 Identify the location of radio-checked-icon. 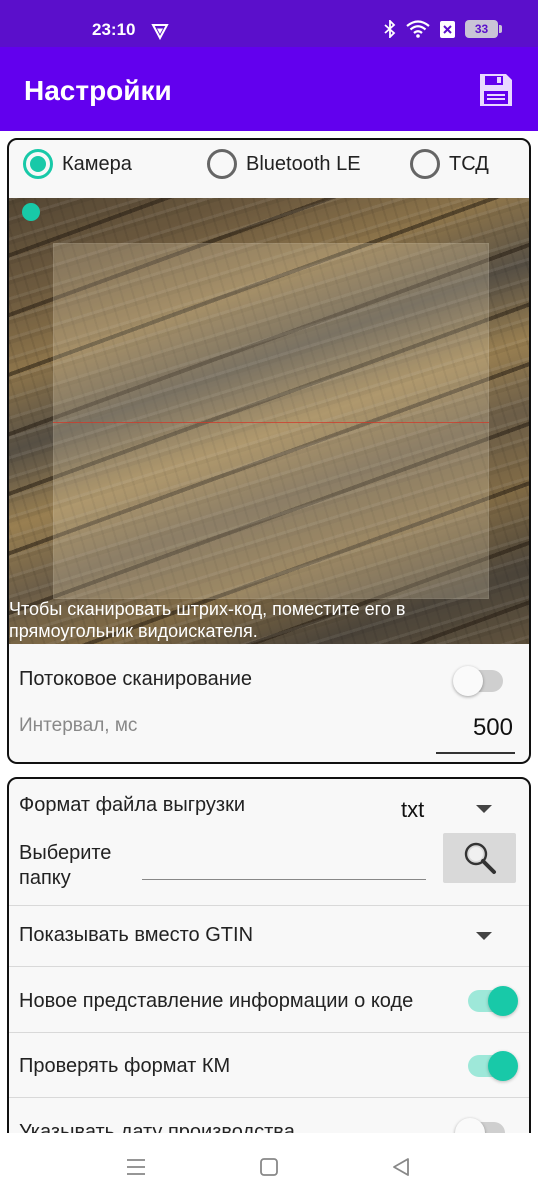
(38, 164).